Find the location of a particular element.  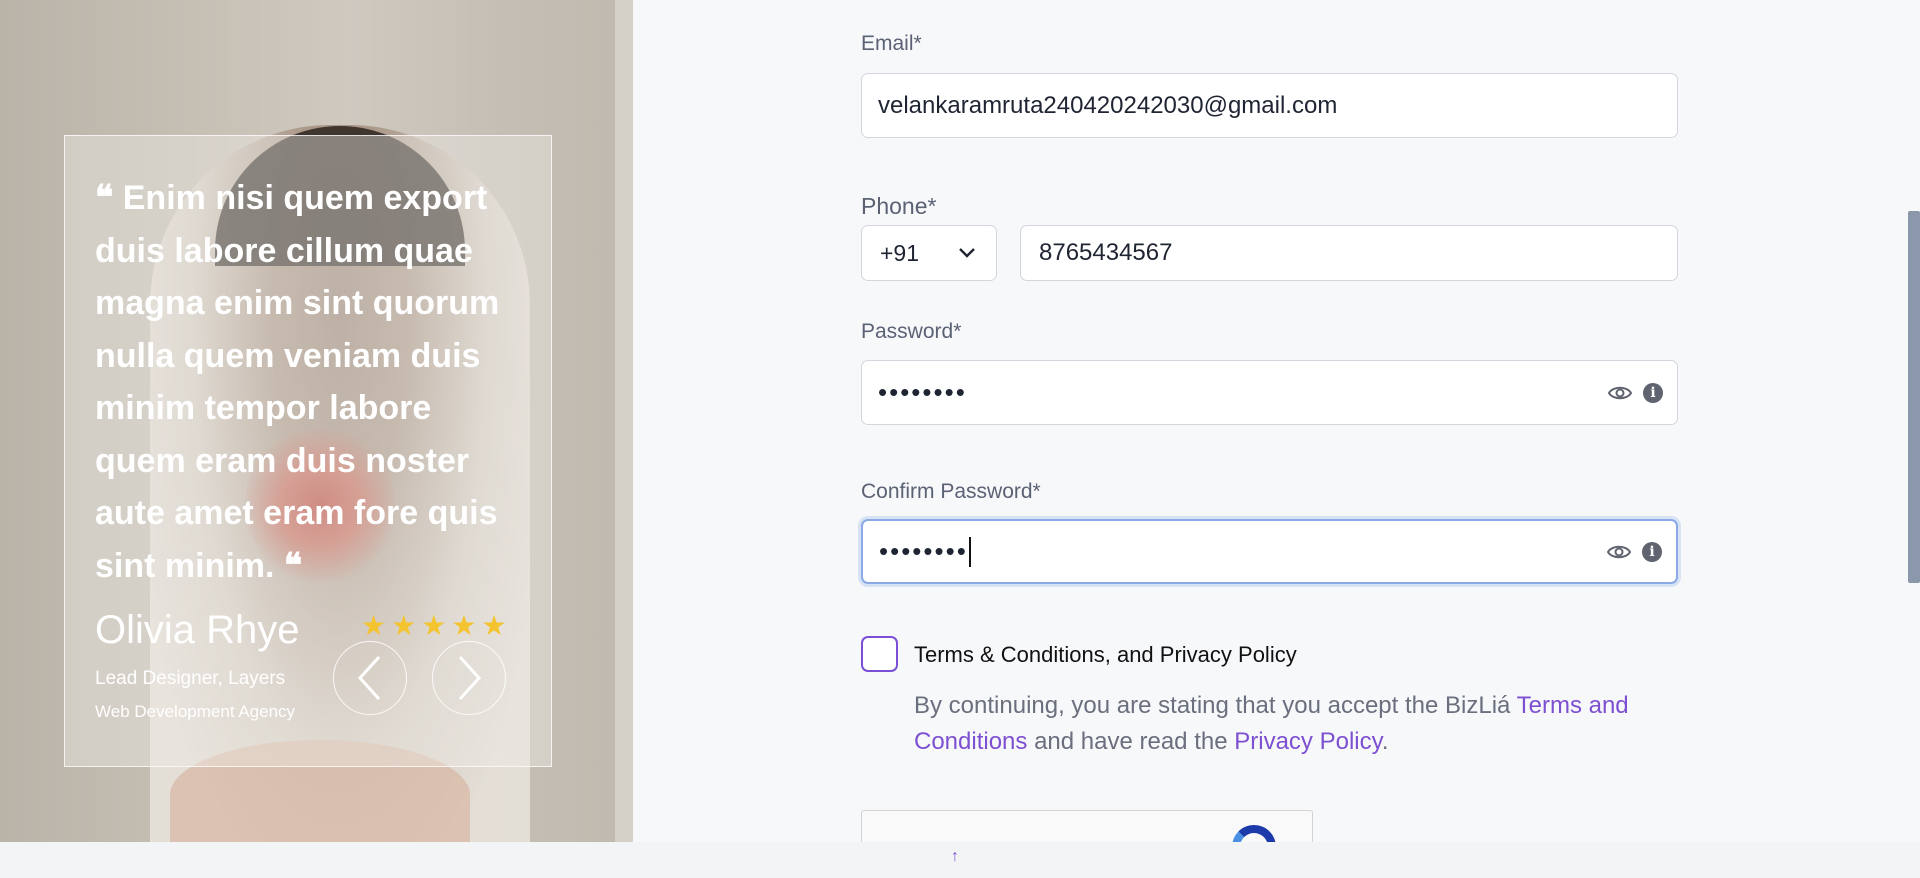

password-value: •••••••• is located at coordinates (922, 392).